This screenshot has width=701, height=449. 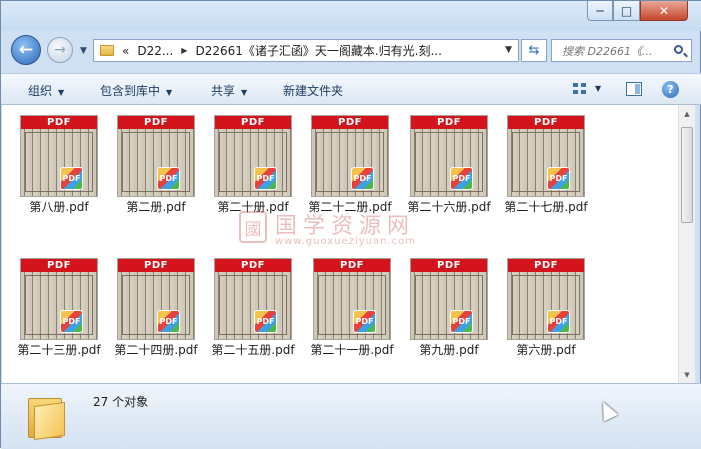 What do you see at coordinates (687, 113) in the screenshot?
I see `scroll-up-icon: ▲` at bounding box center [687, 113].